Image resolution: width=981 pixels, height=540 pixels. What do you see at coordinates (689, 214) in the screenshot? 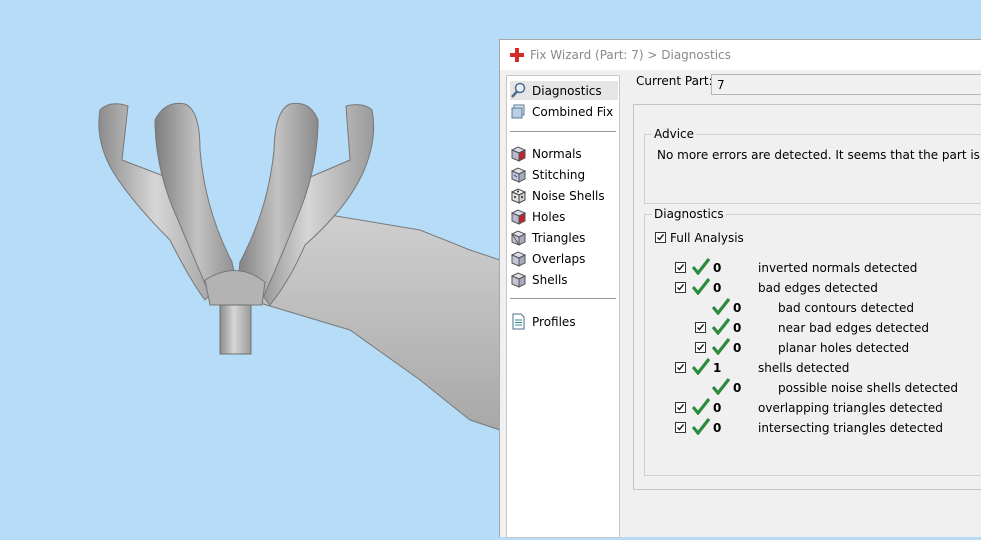
I see `diagnostics-title: Diagnostics` at bounding box center [689, 214].